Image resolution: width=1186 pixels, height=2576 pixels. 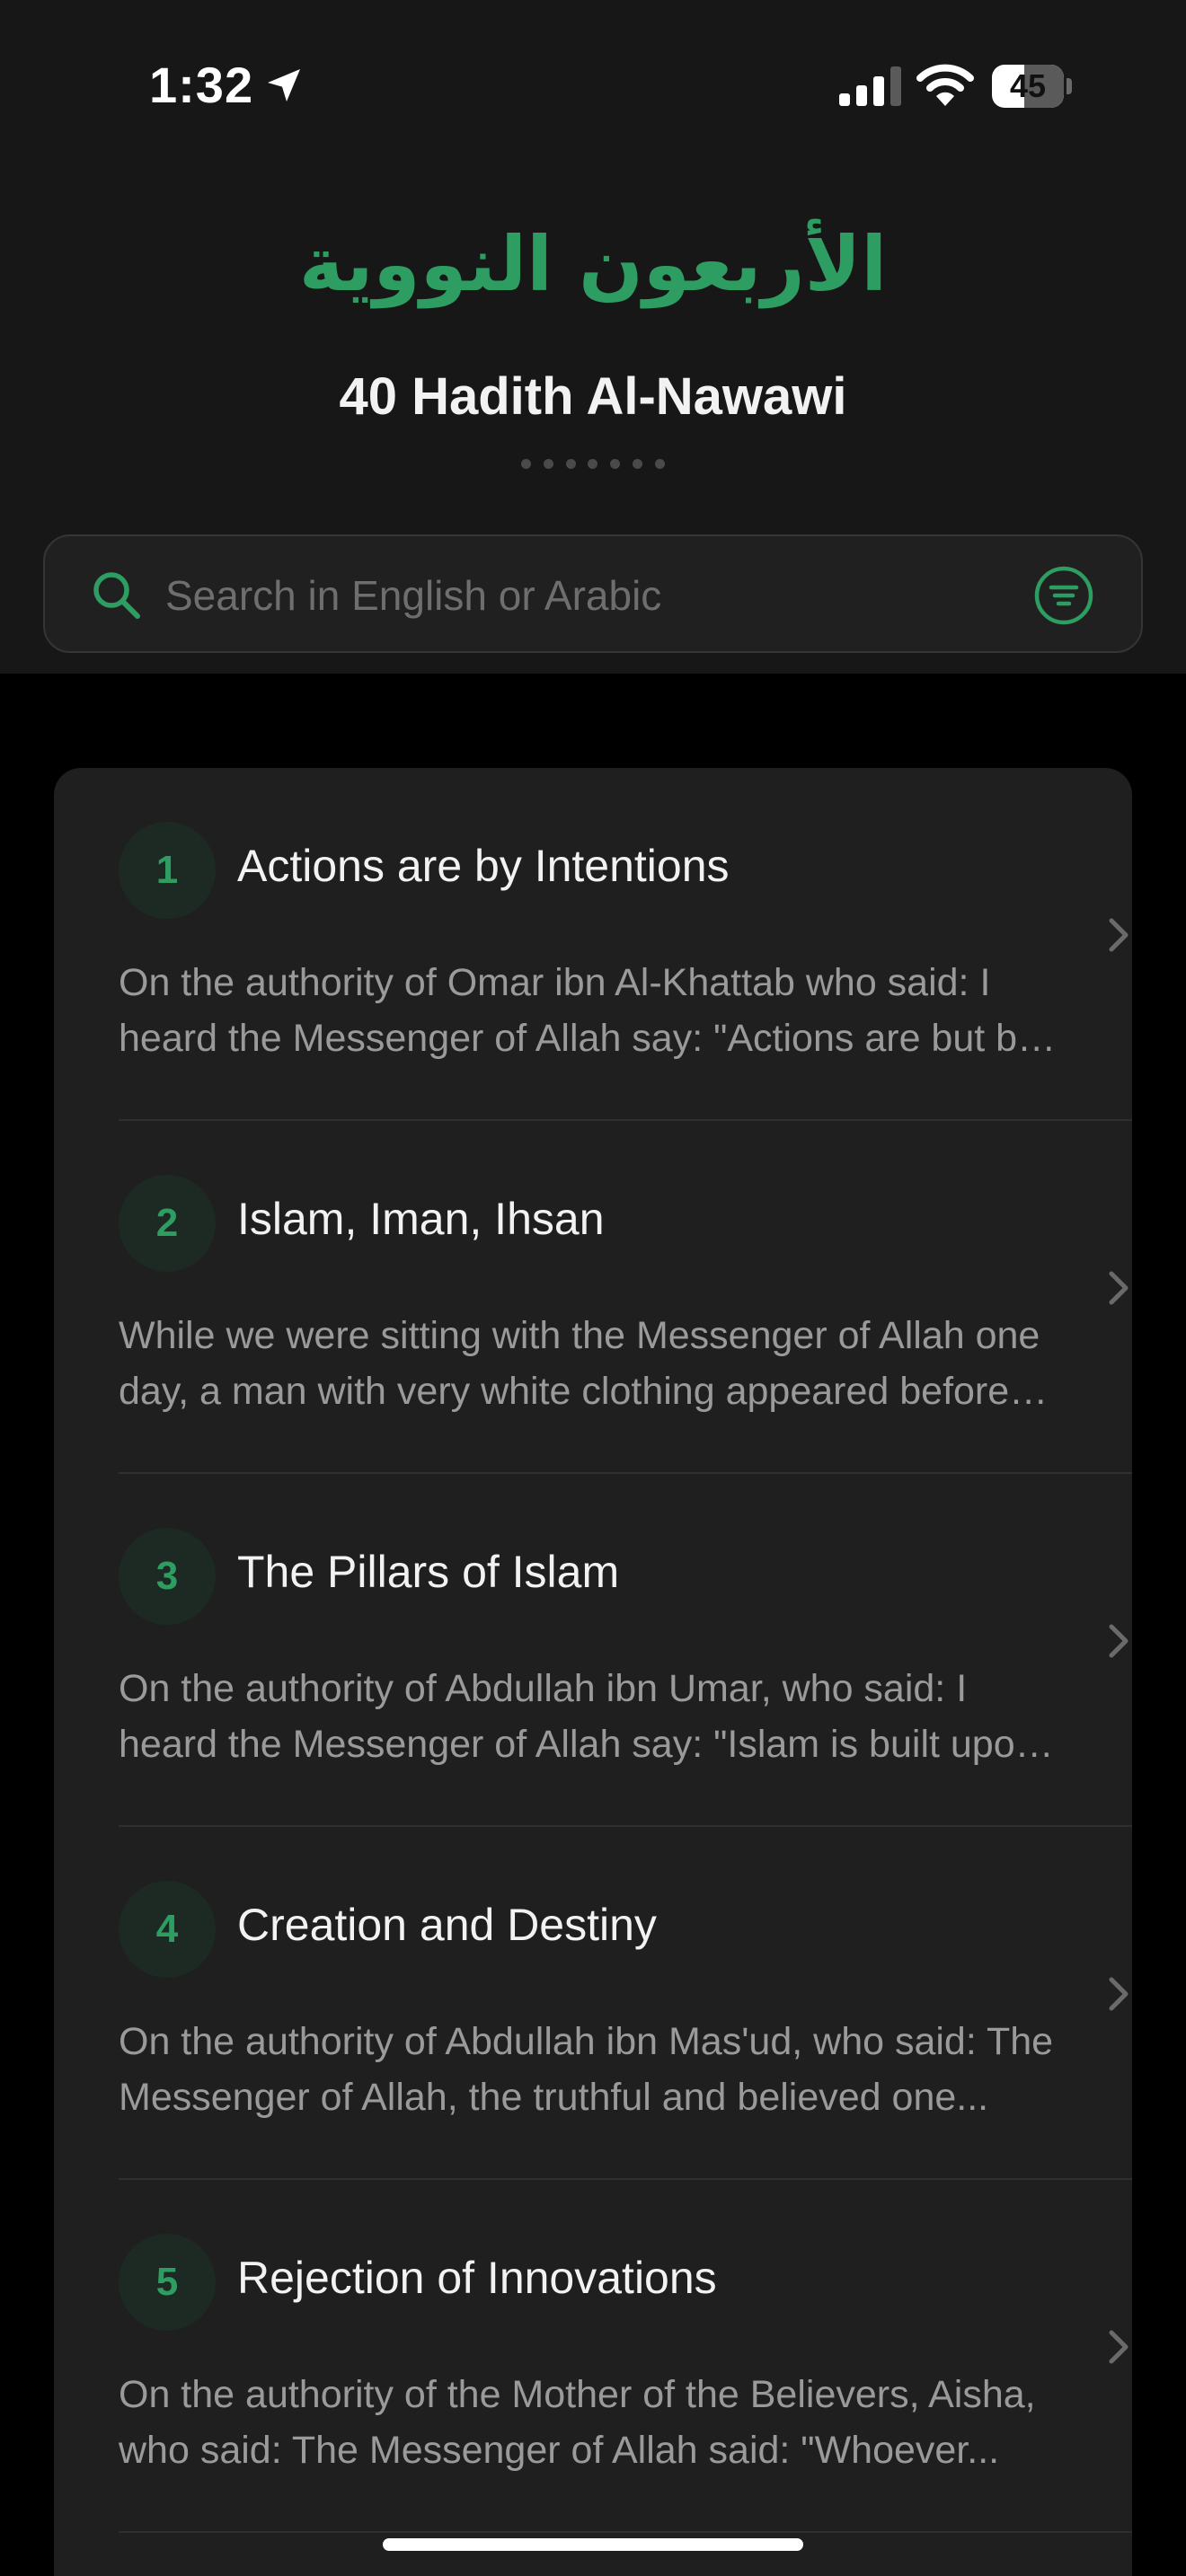 I want to click on hadith-number-badge: 3, so click(x=167, y=1576).